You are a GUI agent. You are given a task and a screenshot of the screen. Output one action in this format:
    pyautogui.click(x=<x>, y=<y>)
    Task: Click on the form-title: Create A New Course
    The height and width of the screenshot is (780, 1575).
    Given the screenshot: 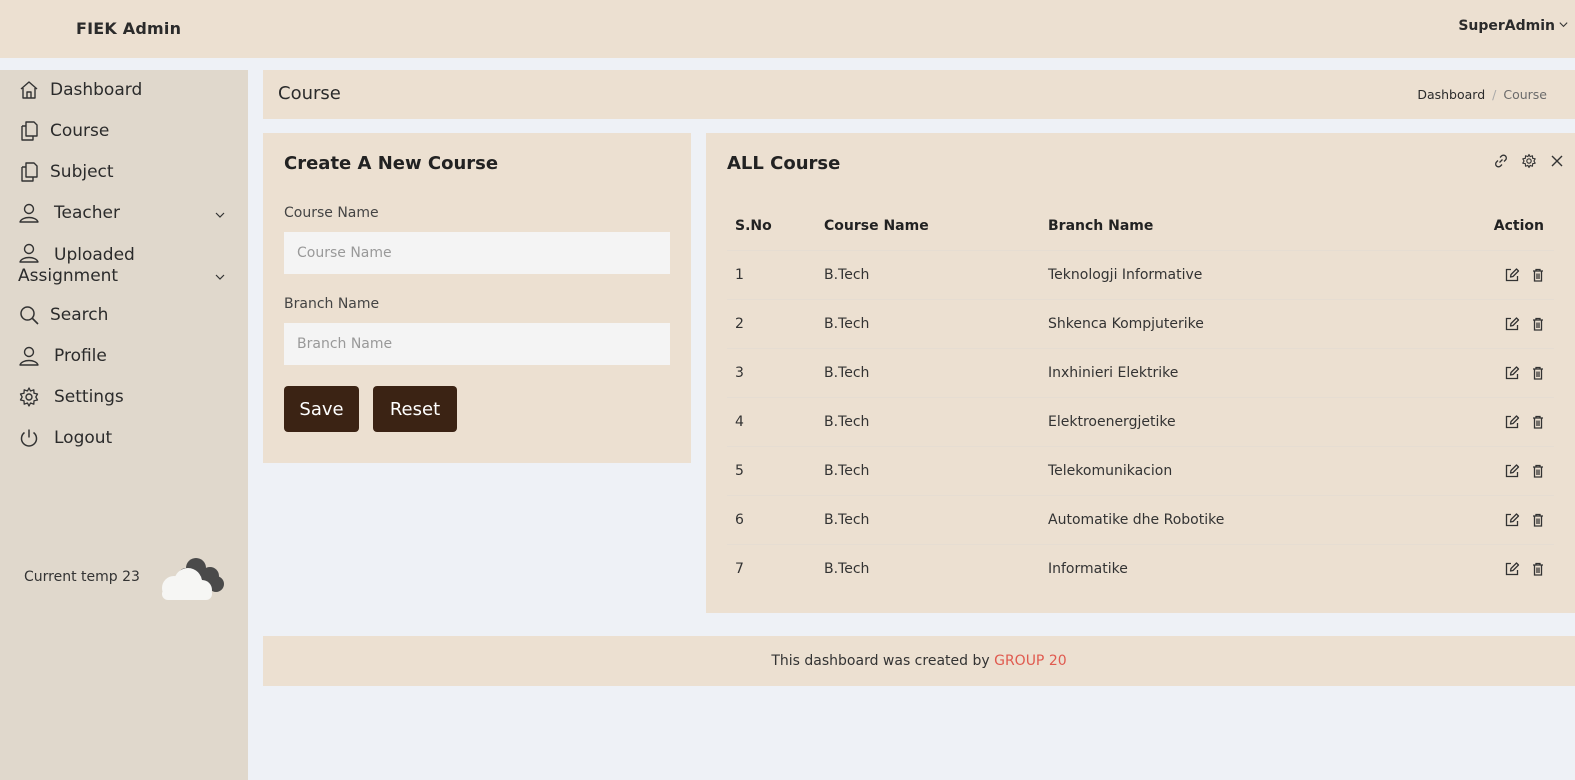 What is the action you would take?
    pyautogui.click(x=391, y=163)
    